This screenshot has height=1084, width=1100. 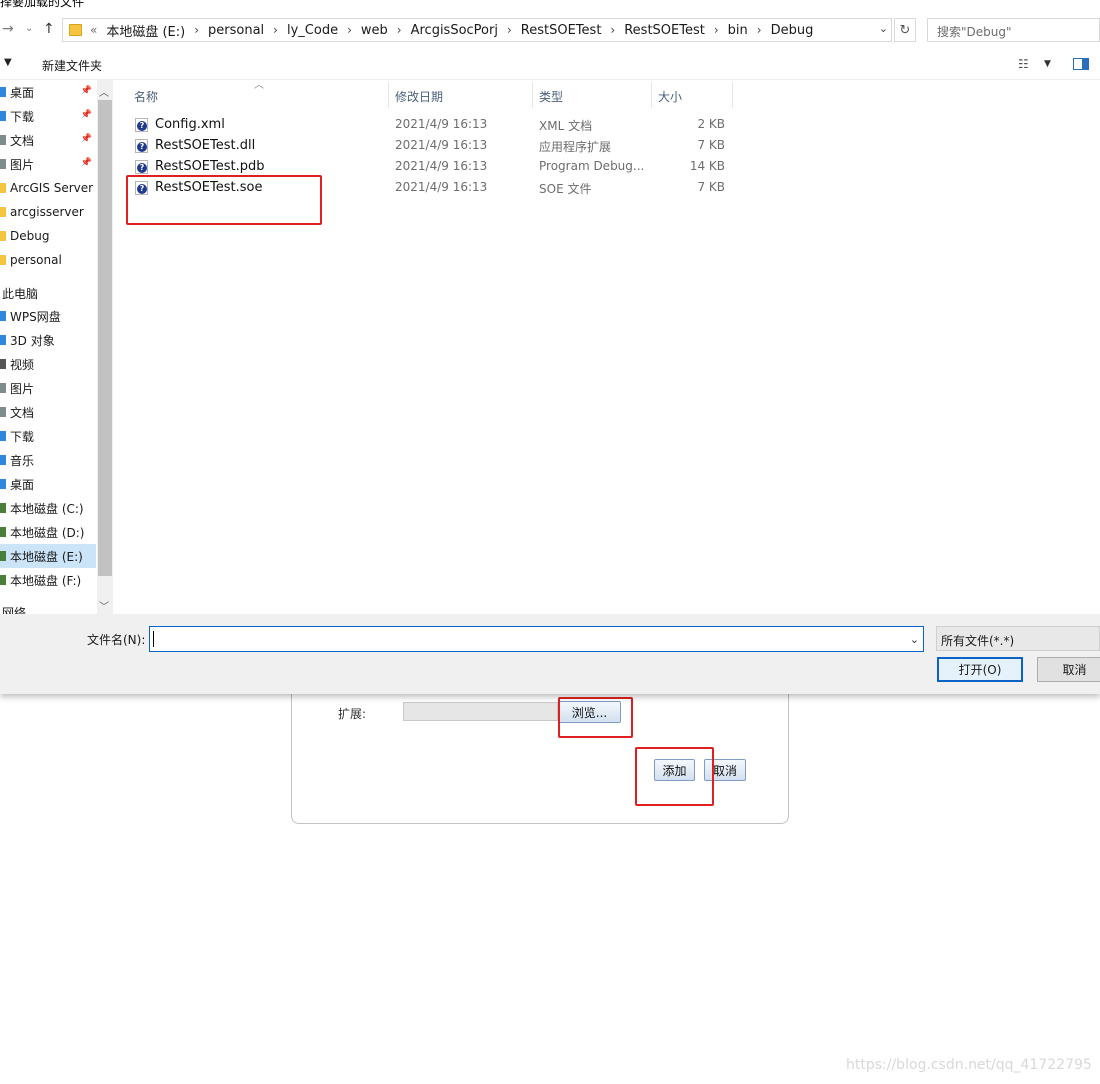 I want to click on cancel-button: 取消, so click(x=725, y=770).